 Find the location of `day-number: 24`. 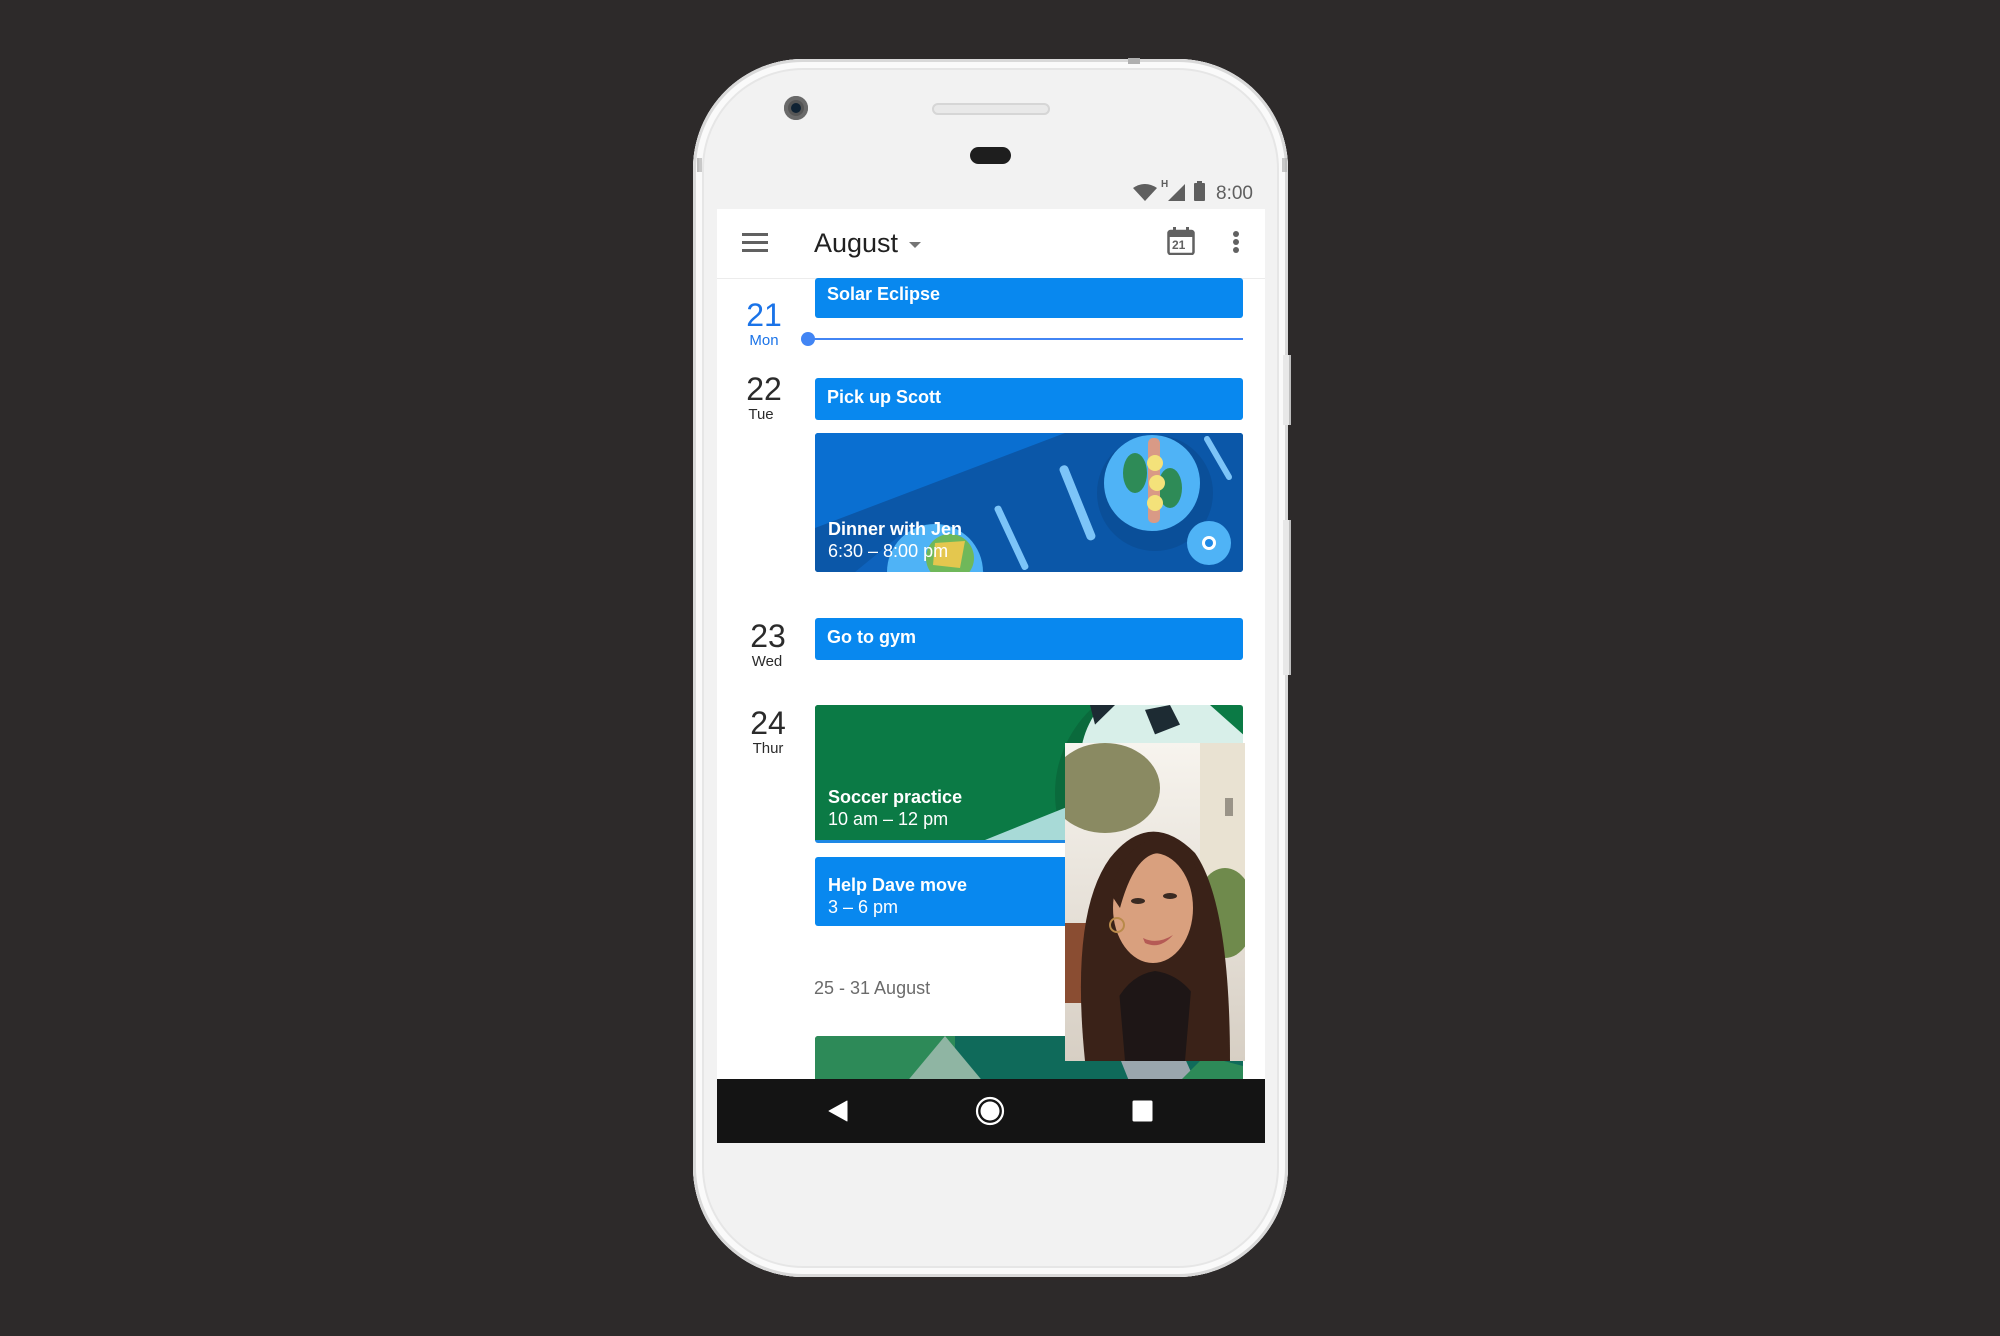

day-number: 24 is located at coordinates (768, 723).